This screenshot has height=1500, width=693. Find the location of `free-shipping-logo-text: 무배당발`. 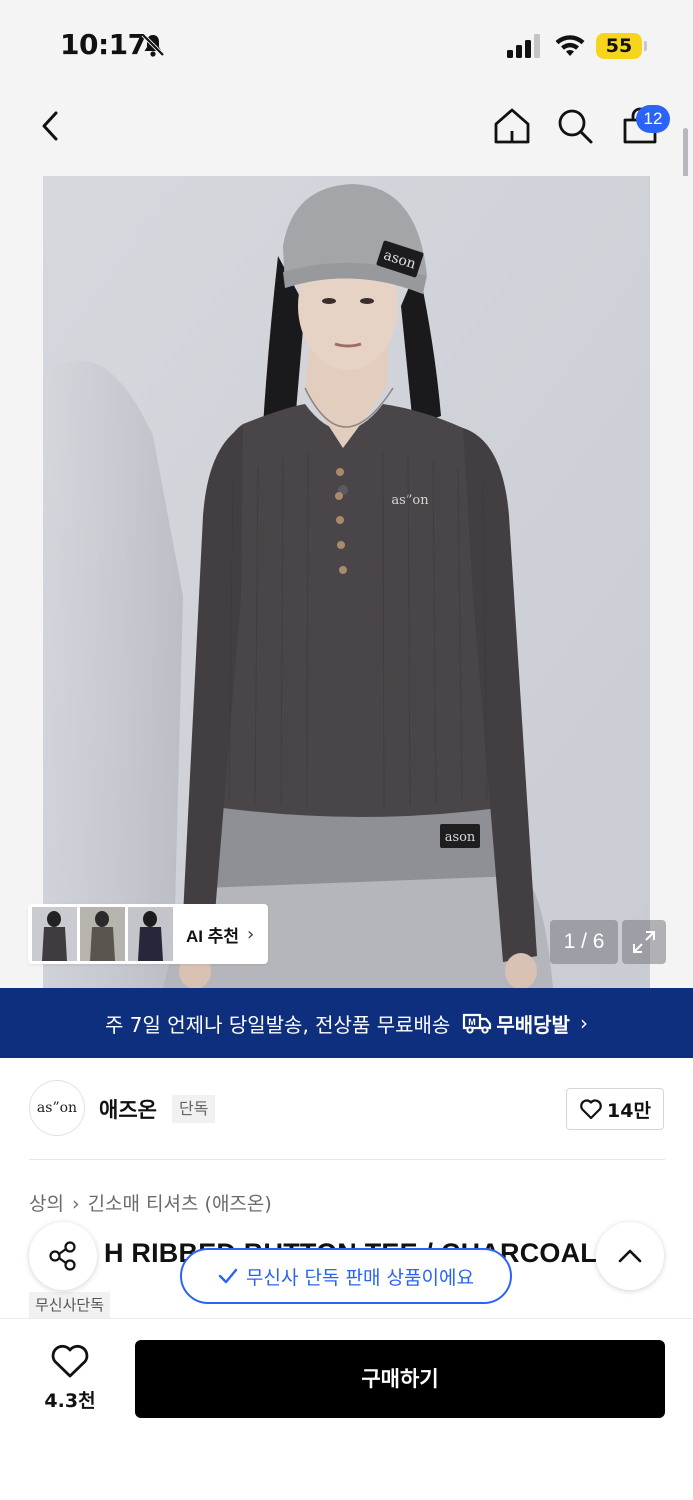

free-shipping-logo-text: 무배당발 is located at coordinates (533, 1024).